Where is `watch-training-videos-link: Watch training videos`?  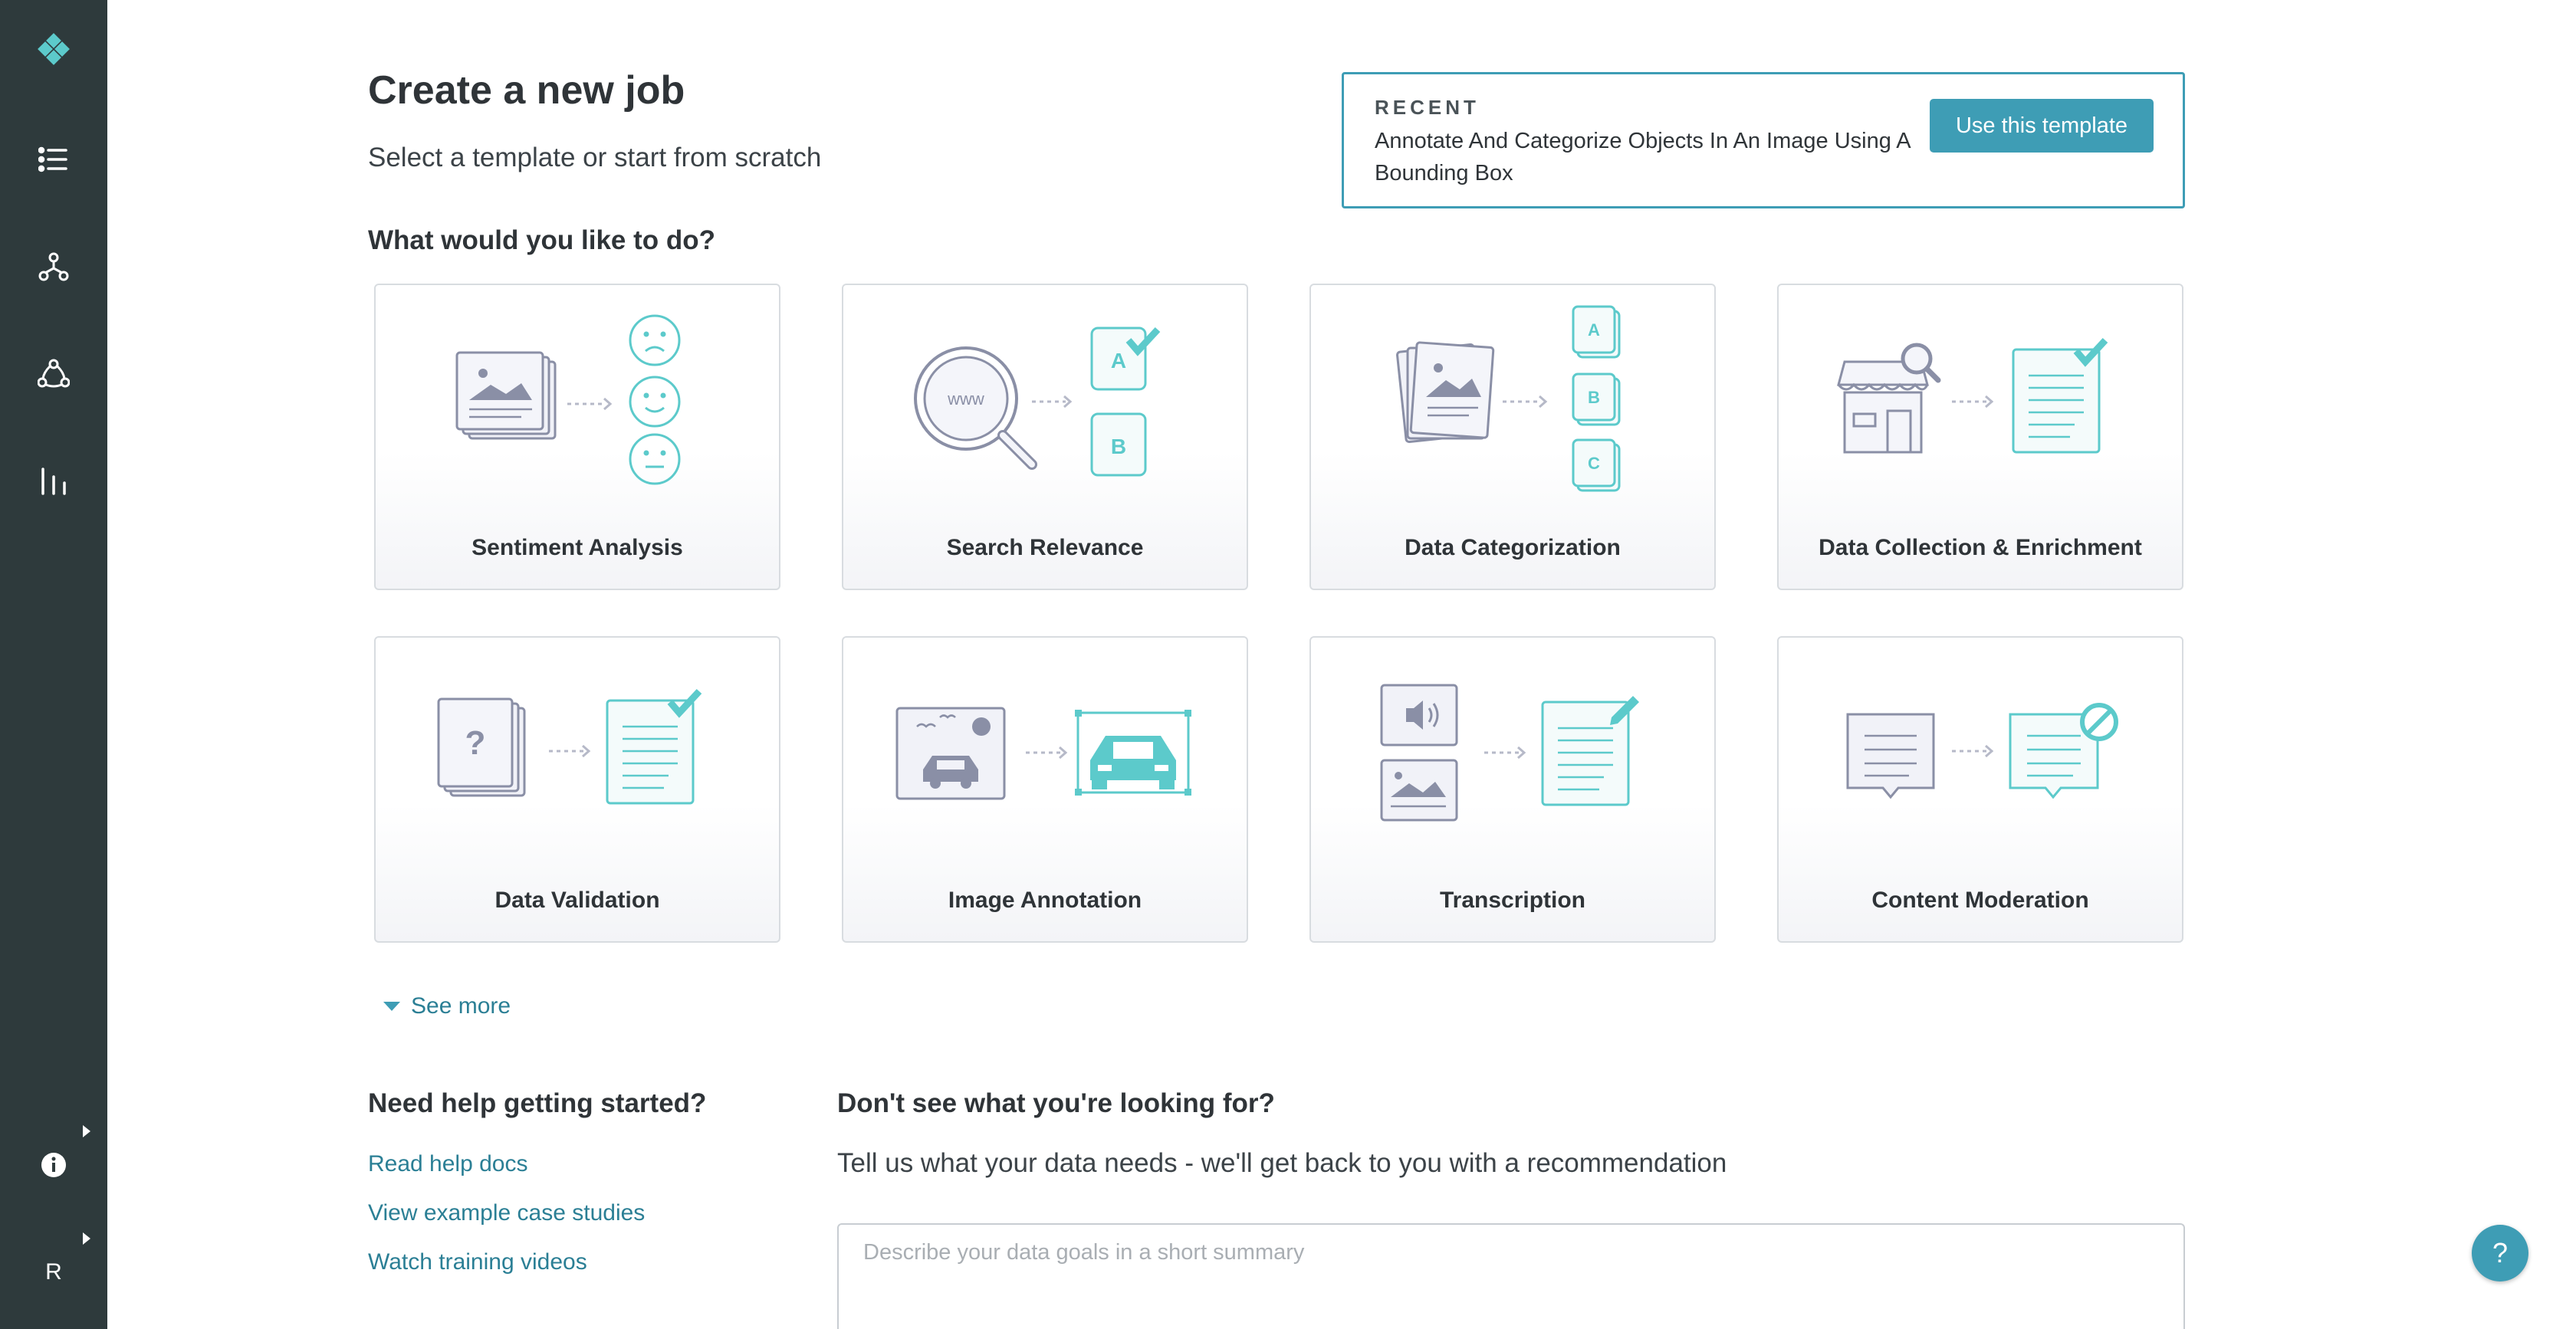 watch-training-videos-link: Watch training videos is located at coordinates (478, 1262).